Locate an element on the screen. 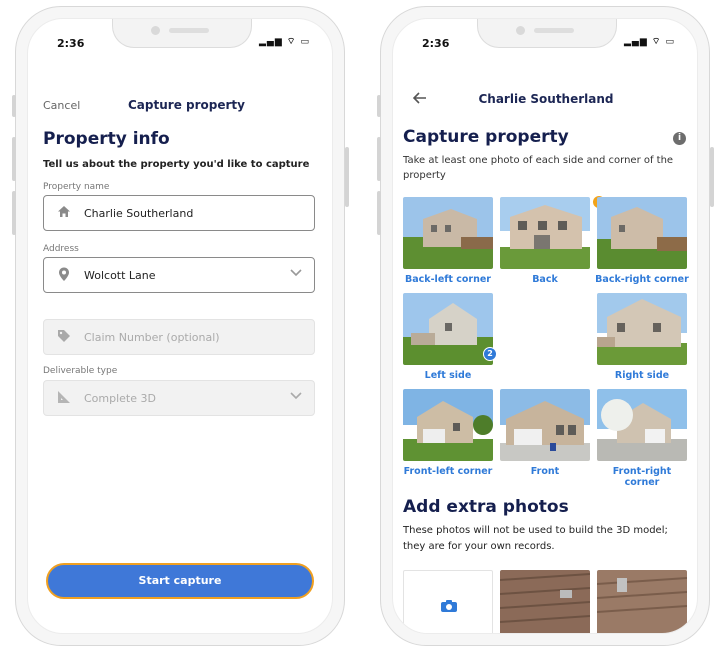 The height and width of the screenshot is (650, 714). add-photo-button is located at coordinates (448, 601).